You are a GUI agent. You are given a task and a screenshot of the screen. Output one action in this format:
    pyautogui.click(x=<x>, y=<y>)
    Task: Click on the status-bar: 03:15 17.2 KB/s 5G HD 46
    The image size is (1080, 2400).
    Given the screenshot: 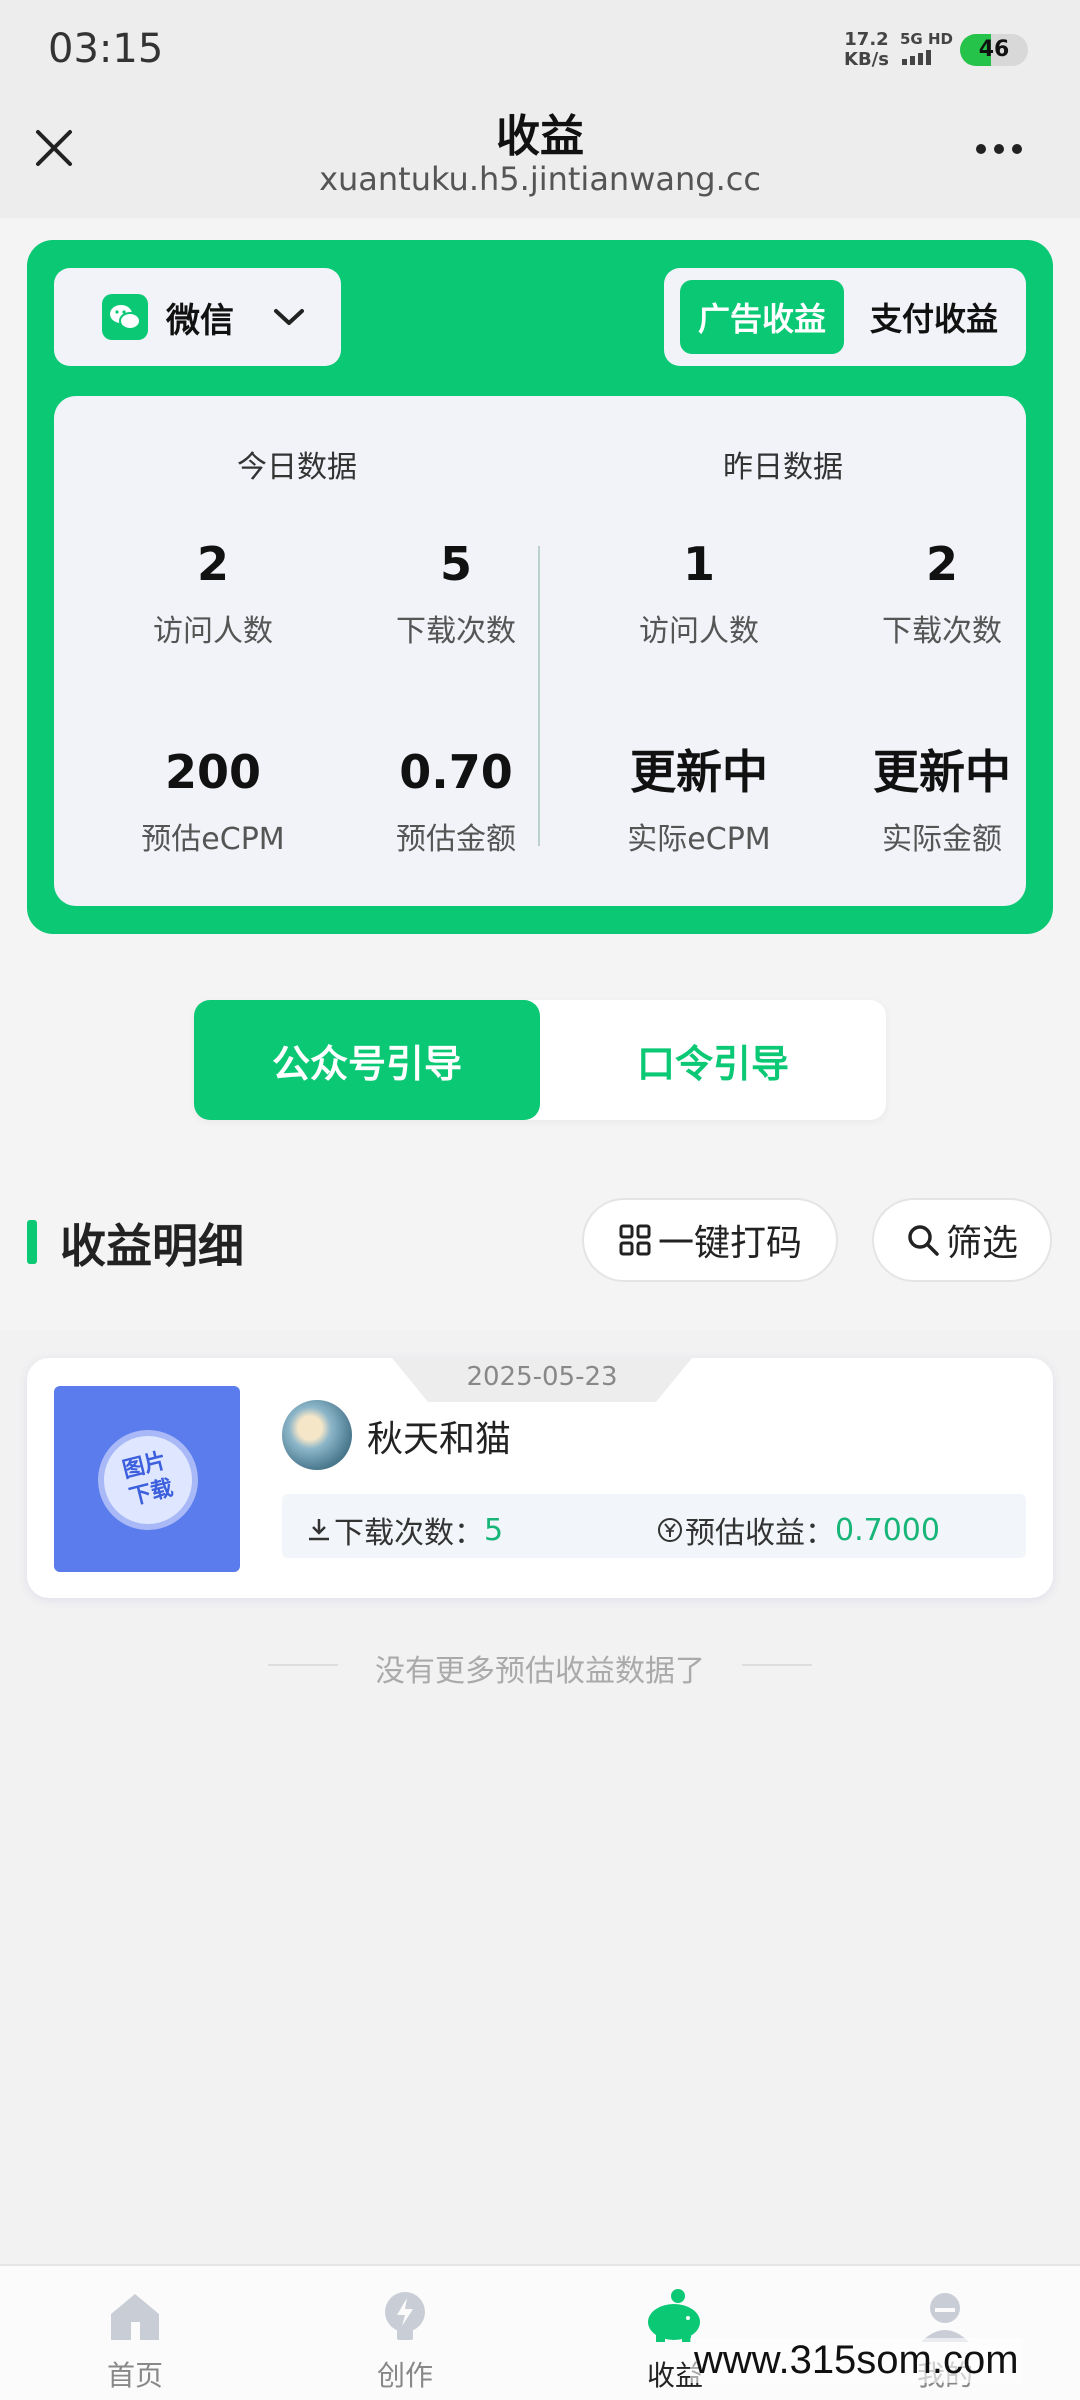 What is the action you would take?
    pyautogui.click(x=540, y=50)
    